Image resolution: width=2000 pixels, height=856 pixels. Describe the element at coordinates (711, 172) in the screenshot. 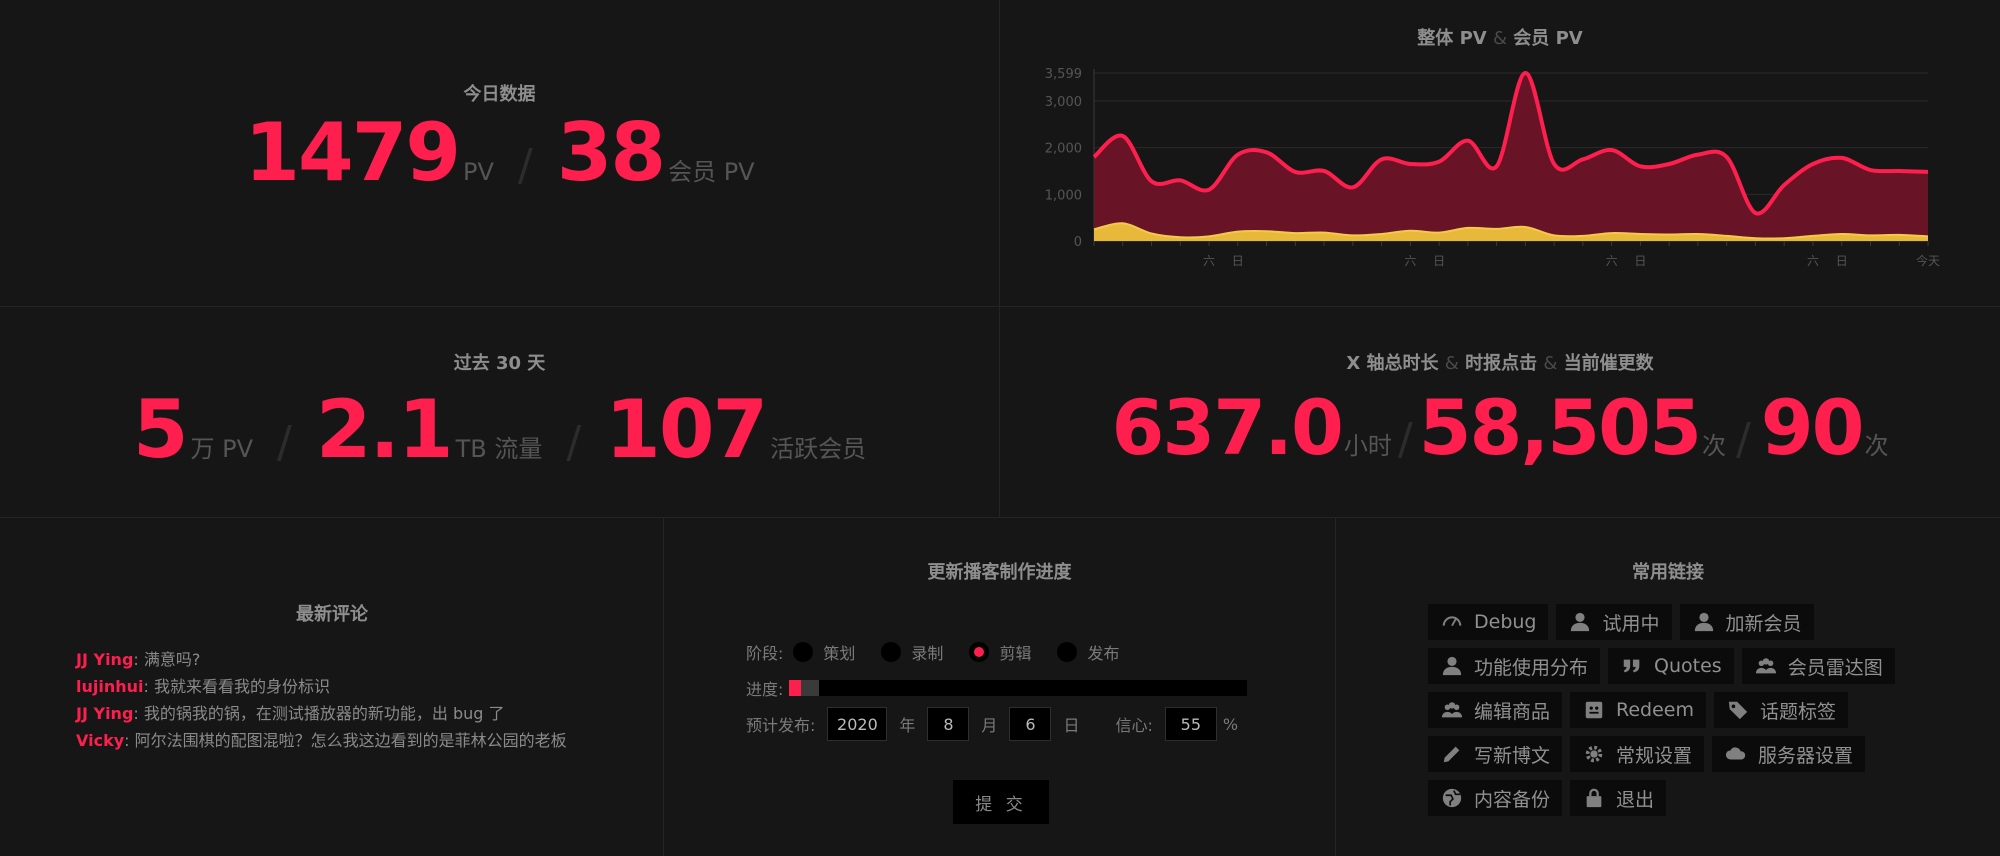

I see `today-member-pv-unit: 会员 PV` at that location.